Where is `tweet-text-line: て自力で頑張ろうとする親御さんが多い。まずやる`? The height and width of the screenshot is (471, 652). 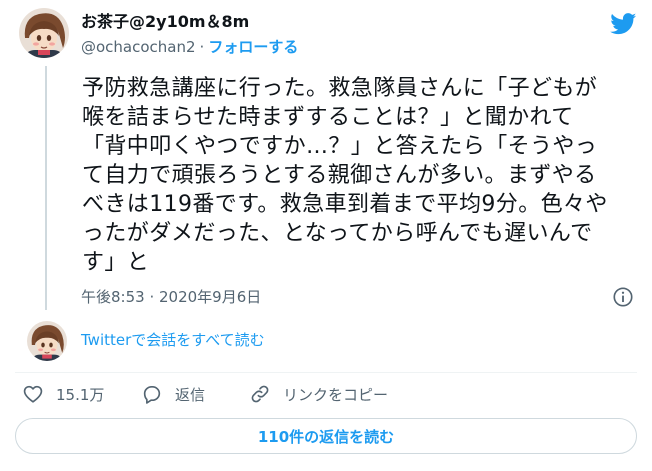 tweet-text-line: て自力で頑張ろうとする親御さんが多い。まずやる is located at coordinates (339, 175).